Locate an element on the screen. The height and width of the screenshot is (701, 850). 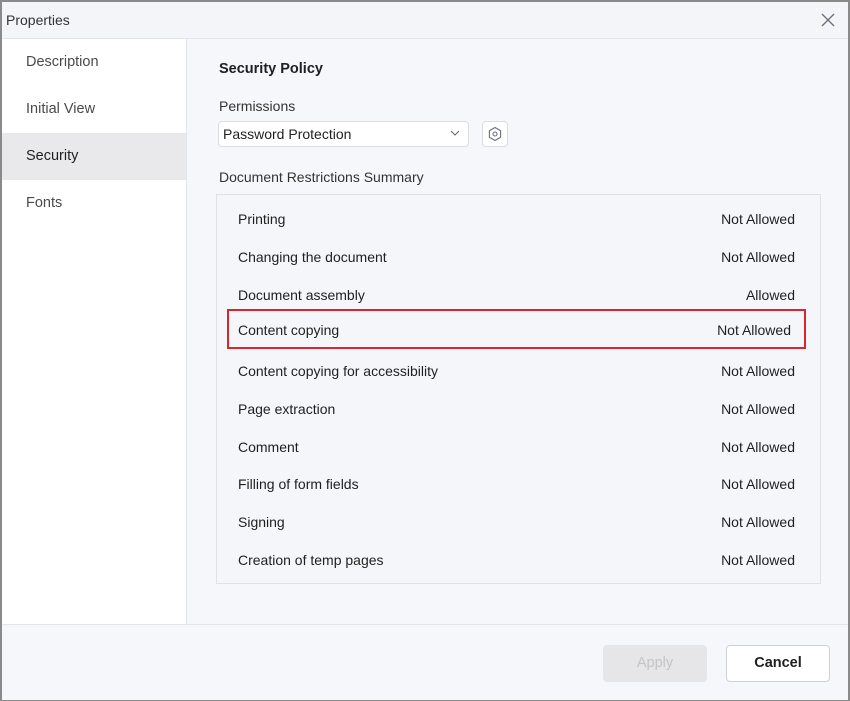
permissions-label: Permissions is located at coordinates (257, 106).